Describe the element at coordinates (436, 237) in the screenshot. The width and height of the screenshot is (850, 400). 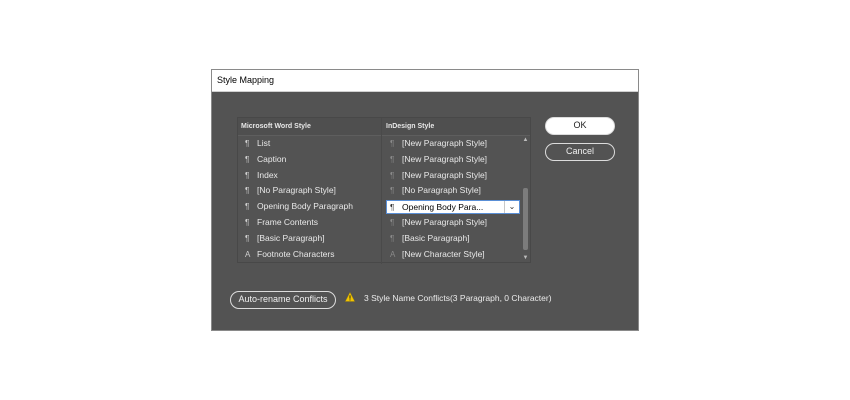
I see `indesign-style-name: [Basic Paragraph]` at that location.